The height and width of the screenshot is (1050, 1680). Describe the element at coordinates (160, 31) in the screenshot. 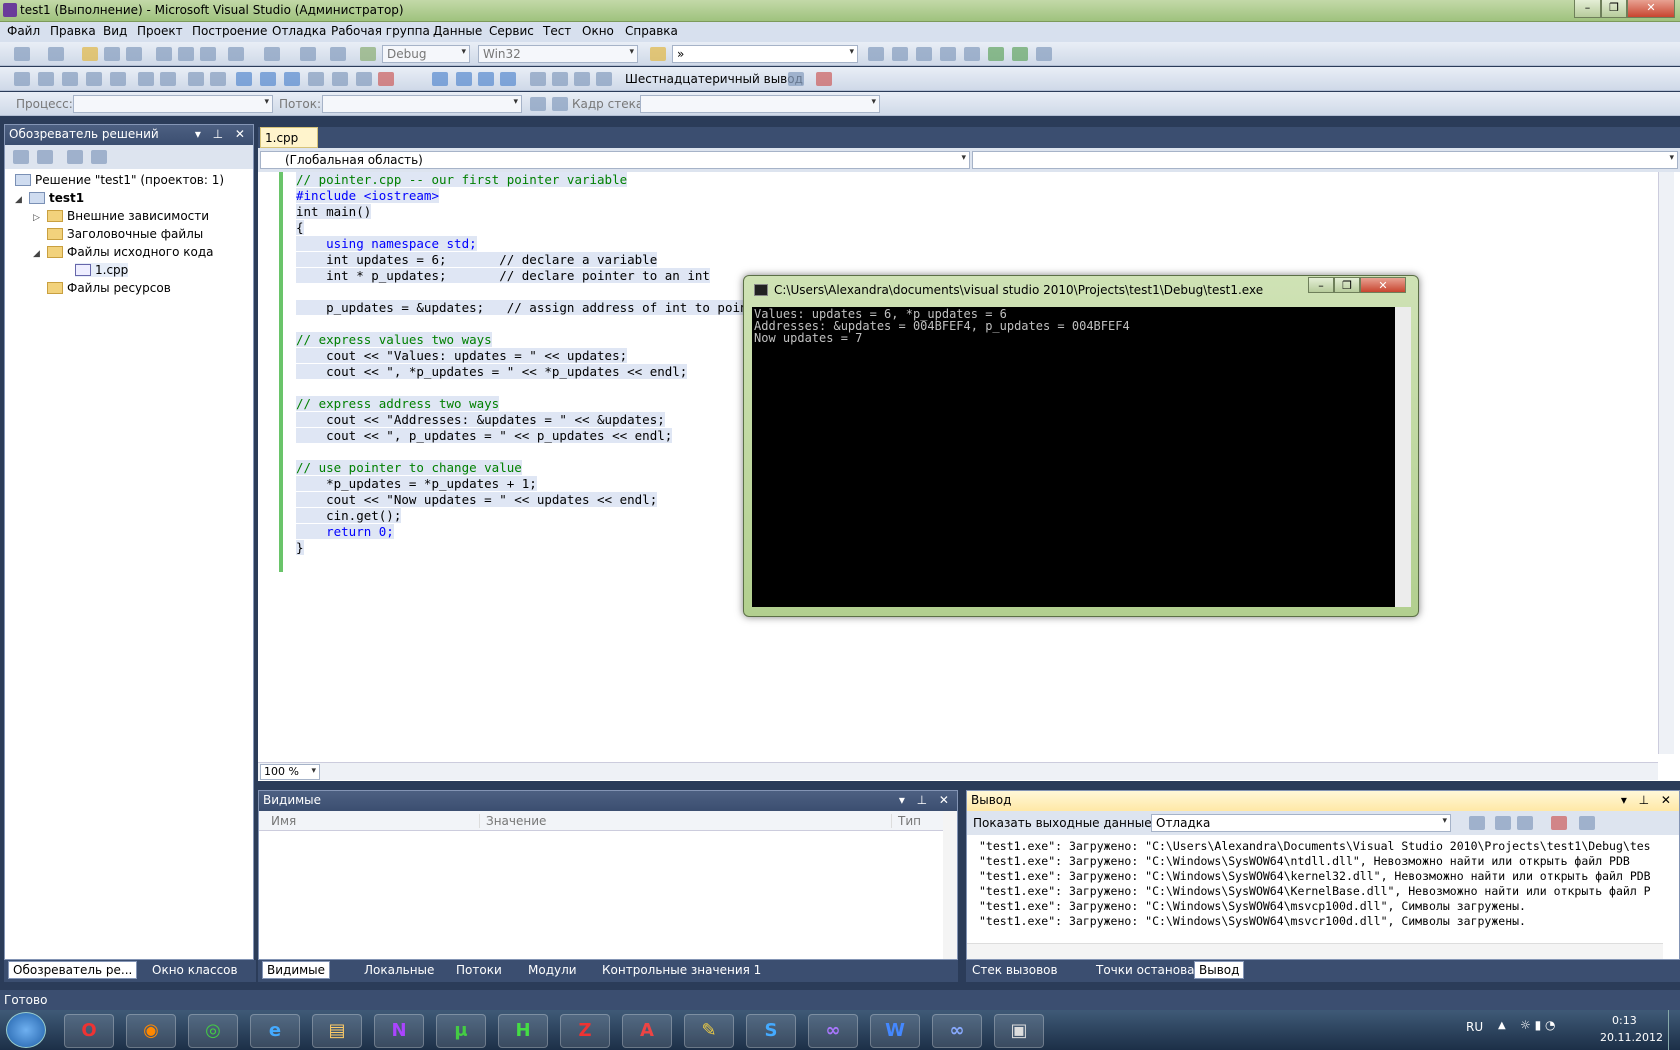

I see `menu-project: Проект` at that location.